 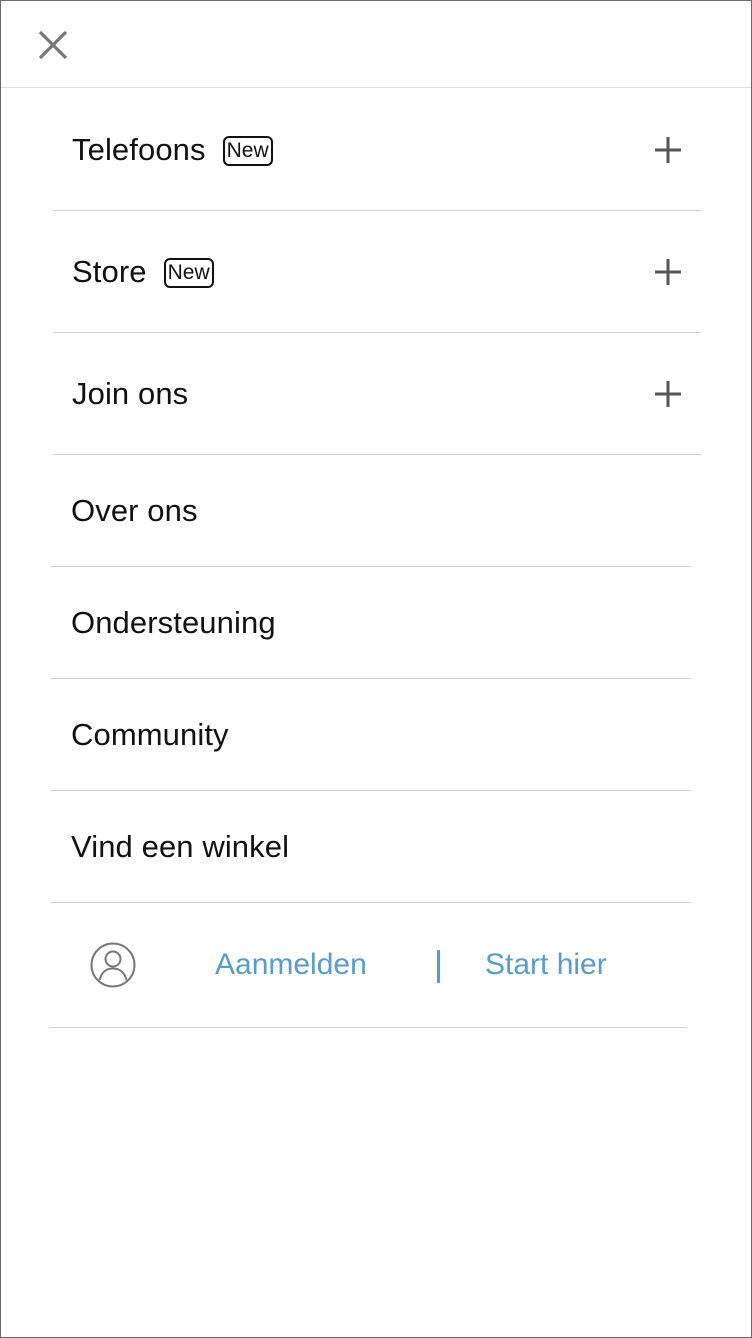 What do you see at coordinates (371, 847) in the screenshot?
I see `menu-item-vind-een-winkel: Vind een winkel` at bounding box center [371, 847].